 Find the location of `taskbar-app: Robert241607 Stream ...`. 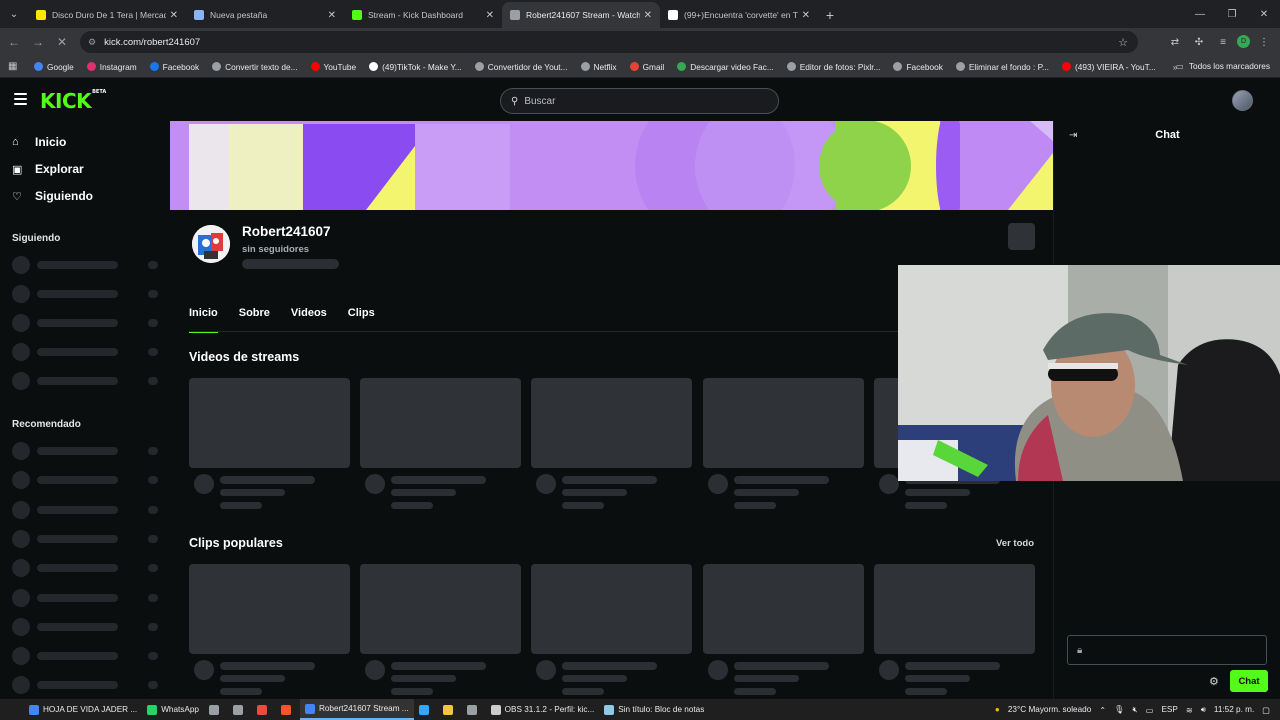

taskbar-app: Robert241607 Stream ... is located at coordinates (356, 709).